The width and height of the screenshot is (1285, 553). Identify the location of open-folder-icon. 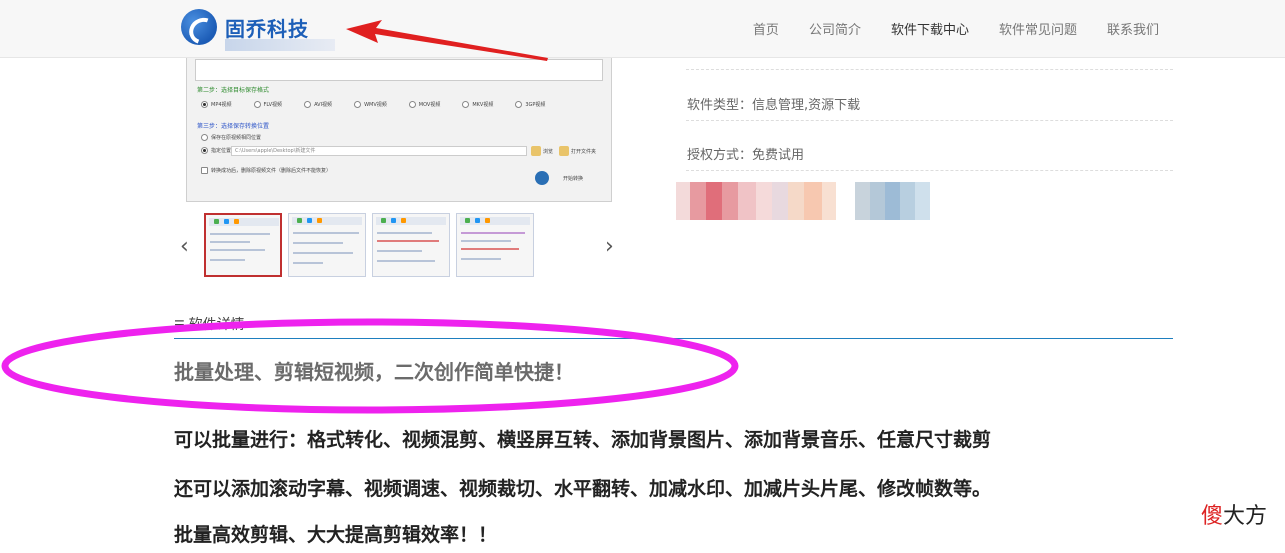
(564, 151).